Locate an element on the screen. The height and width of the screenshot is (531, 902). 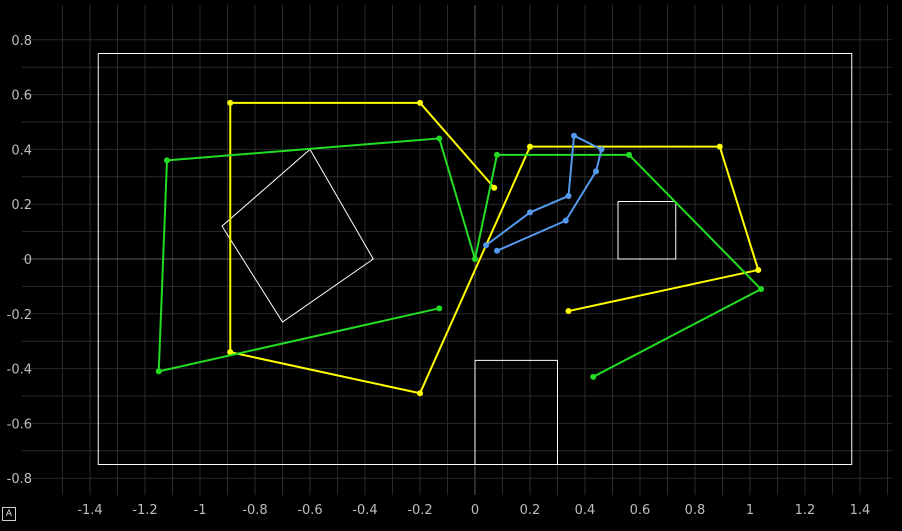
y-tick-label: 0 is located at coordinates (28, 260).